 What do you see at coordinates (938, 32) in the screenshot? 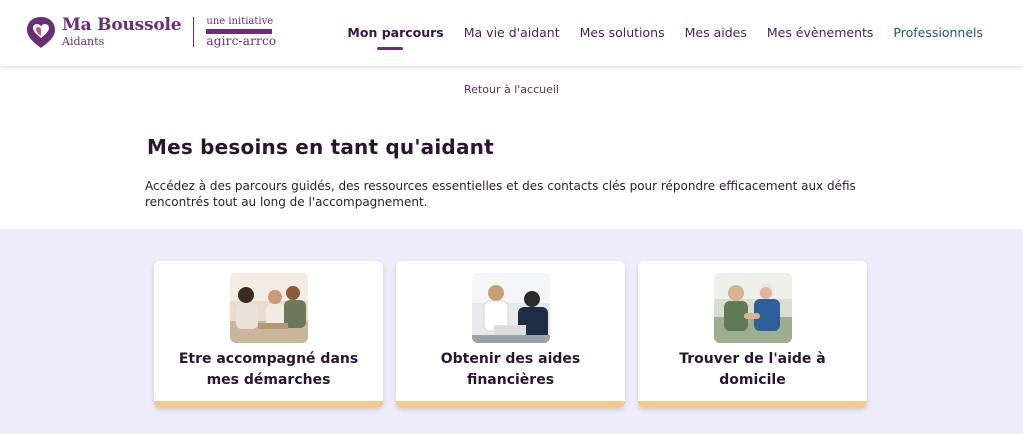
I see `nav-item-professionnels: Professionnels` at bounding box center [938, 32].